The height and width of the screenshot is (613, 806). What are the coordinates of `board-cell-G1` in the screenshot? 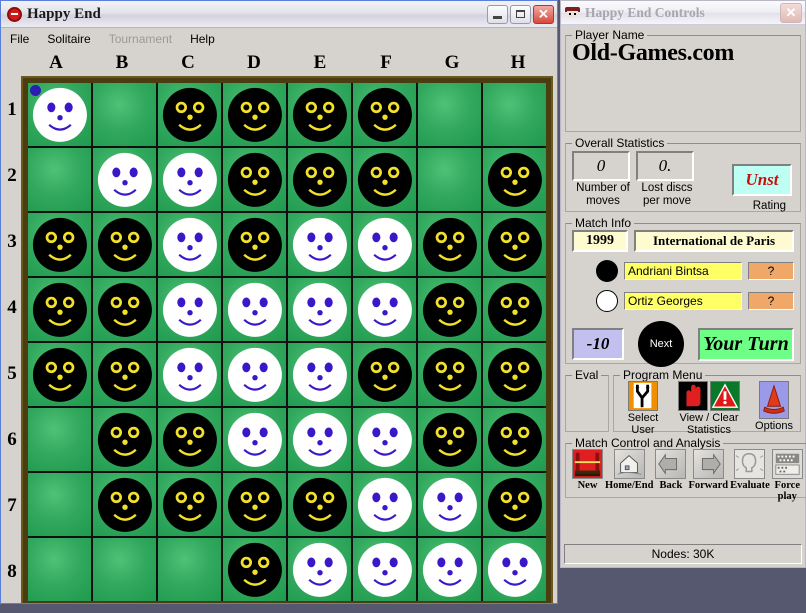 It's located at (449, 114).